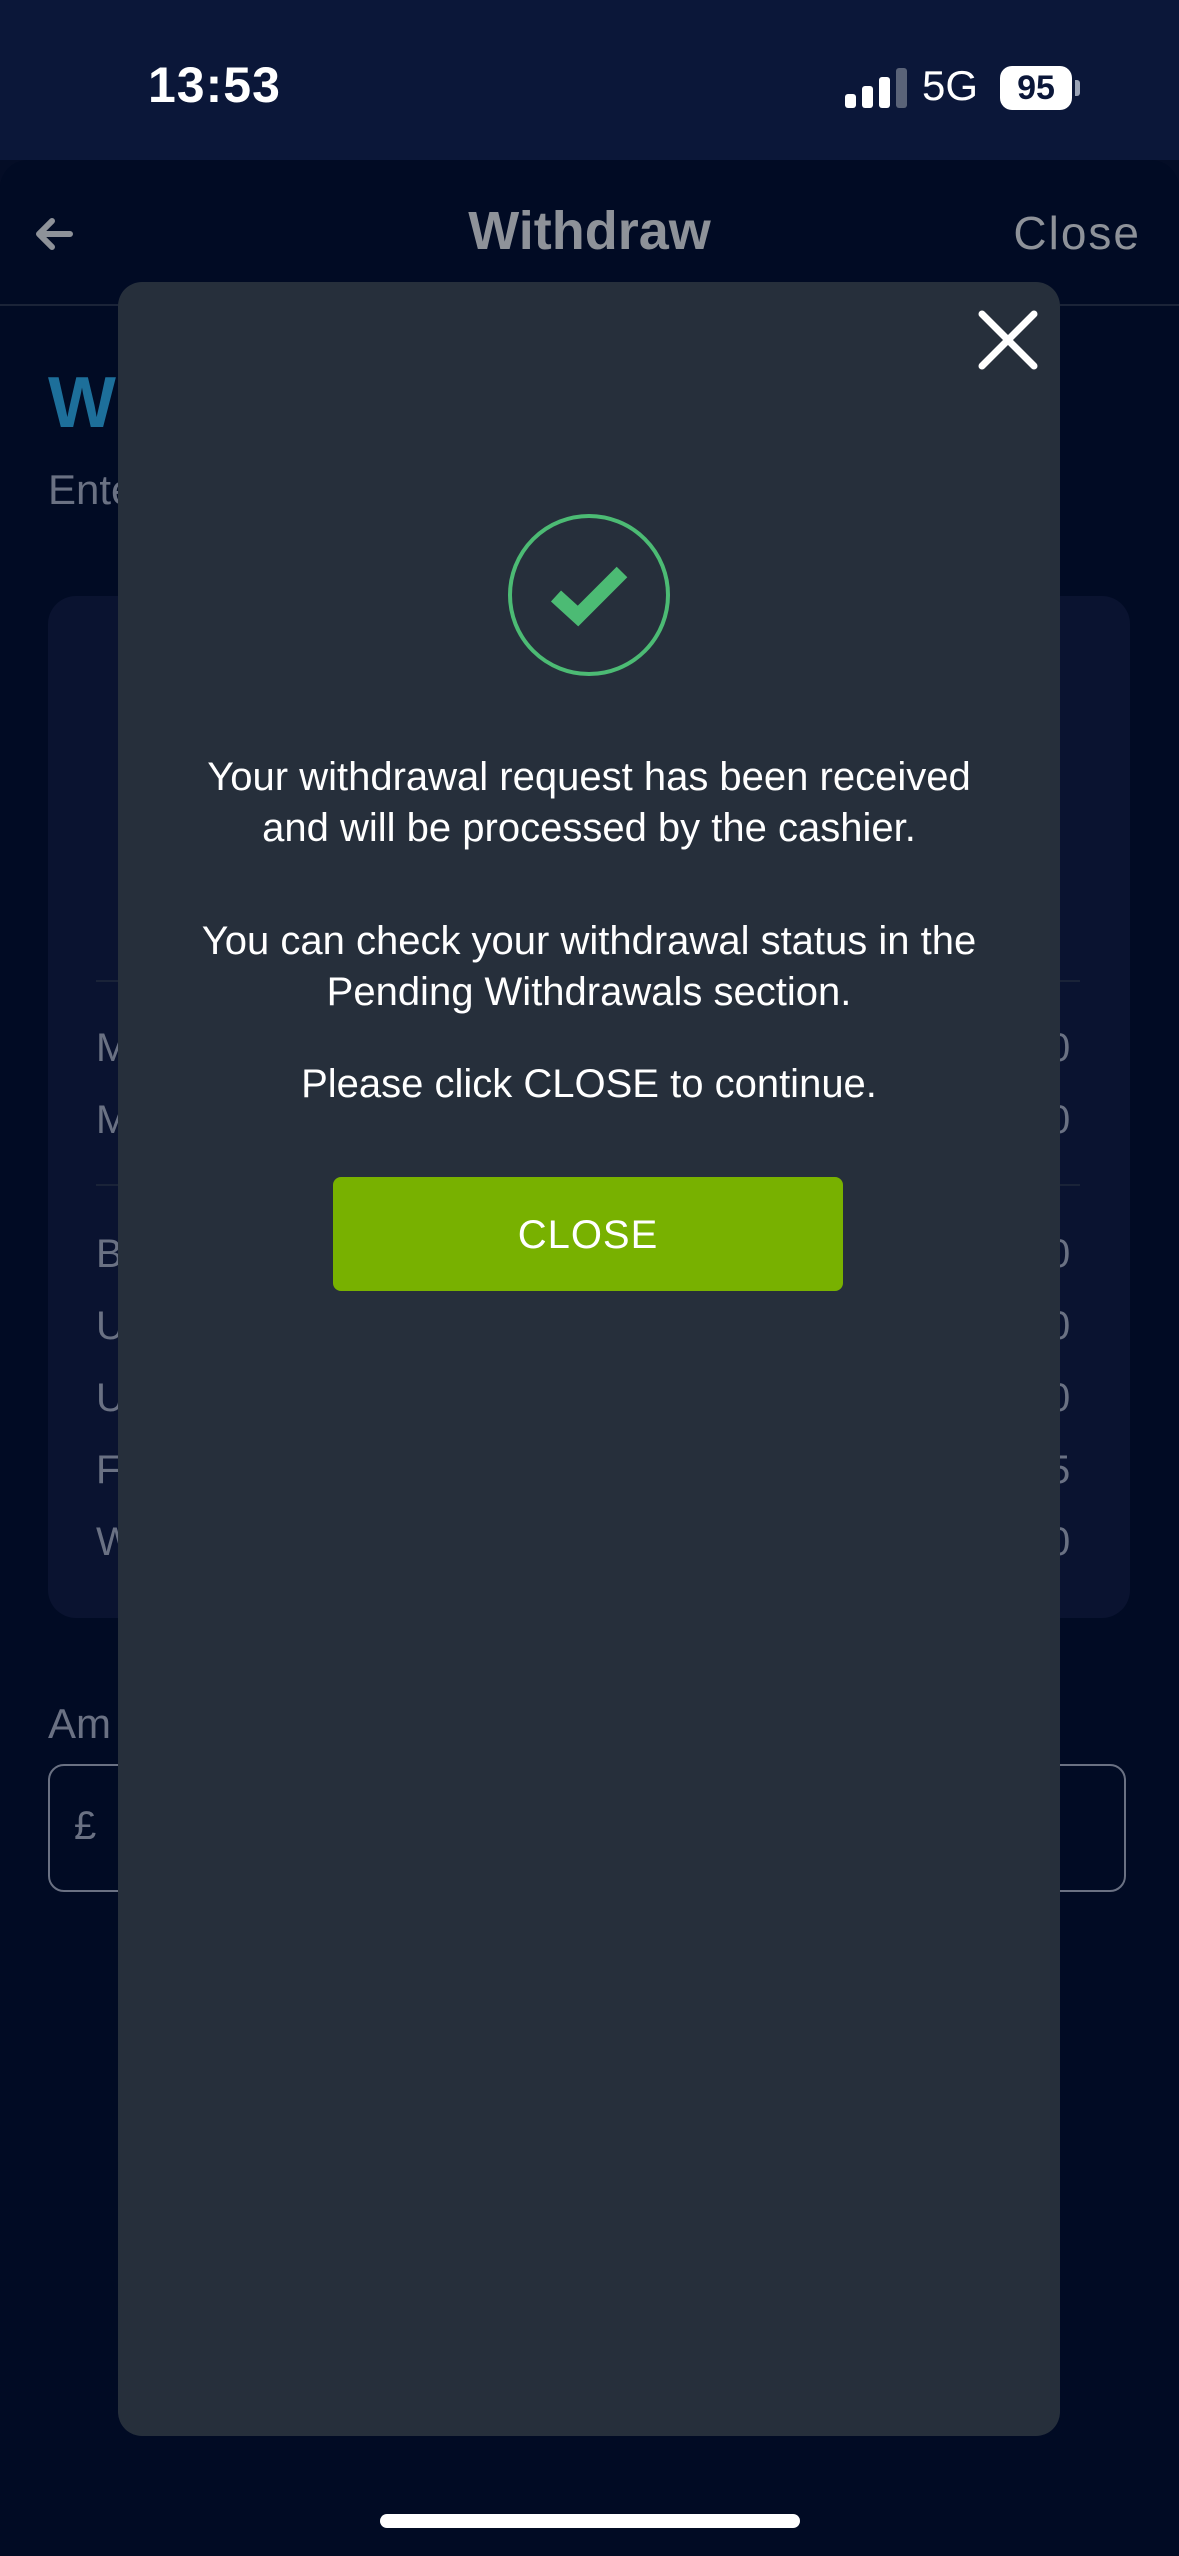 This screenshot has height=2556, width=1179. I want to click on amount-label: Am, so click(79, 1723).